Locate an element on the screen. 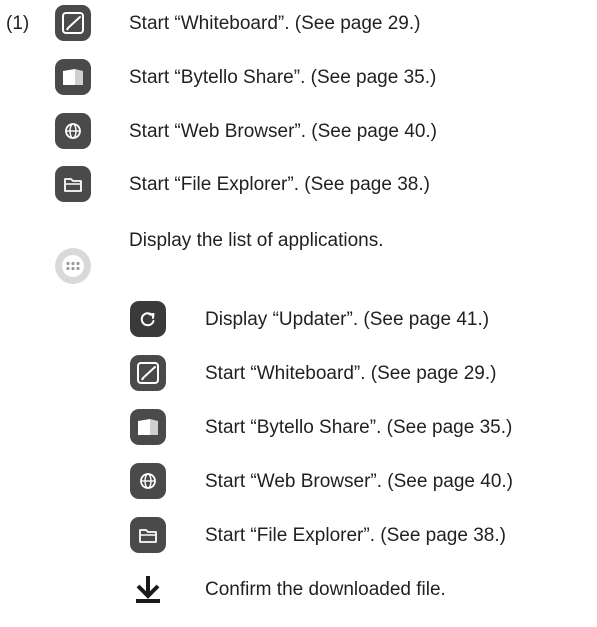 The width and height of the screenshot is (597, 627). download-icon is located at coordinates (148, 589).